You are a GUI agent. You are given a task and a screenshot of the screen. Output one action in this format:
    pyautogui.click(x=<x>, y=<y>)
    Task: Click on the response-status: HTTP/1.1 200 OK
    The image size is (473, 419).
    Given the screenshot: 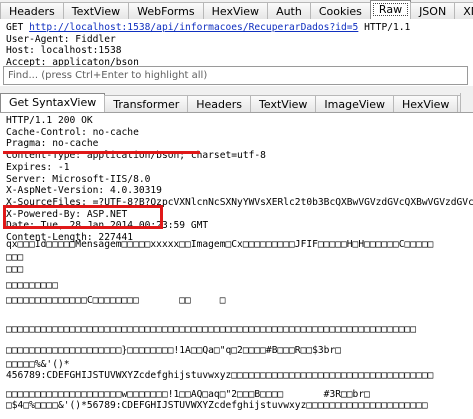 What is the action you would take?
    pyautogui.click(x=49, y=120)
    